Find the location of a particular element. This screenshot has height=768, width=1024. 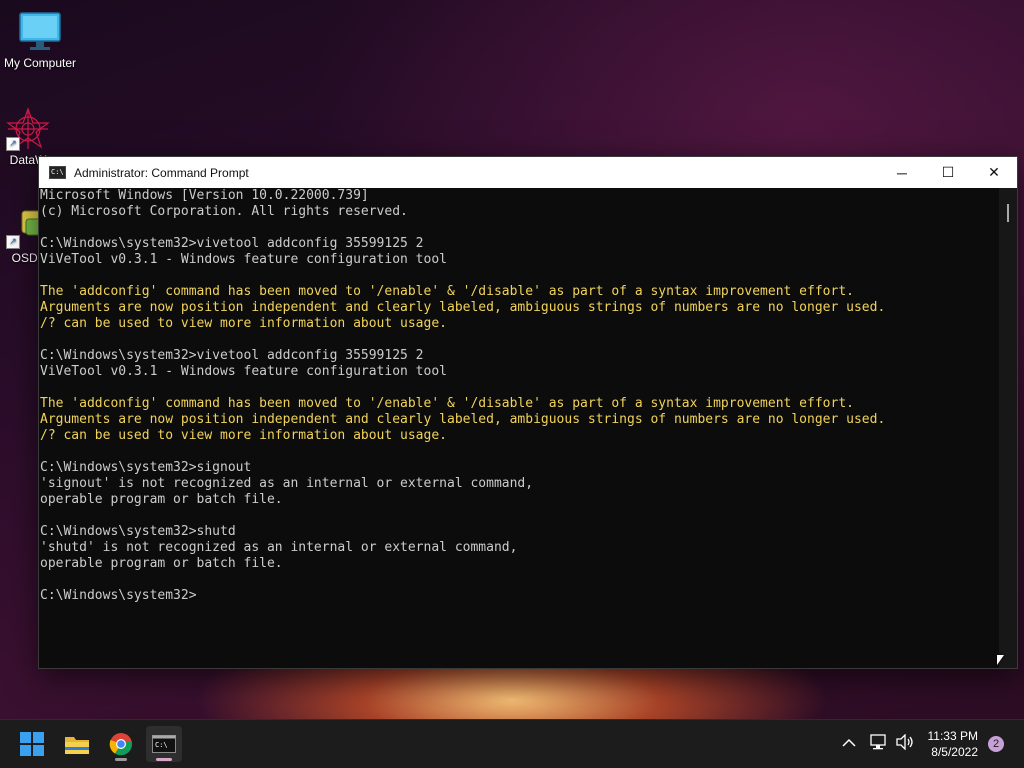

notification-badge: 2 is located at coordinates (996, 744).